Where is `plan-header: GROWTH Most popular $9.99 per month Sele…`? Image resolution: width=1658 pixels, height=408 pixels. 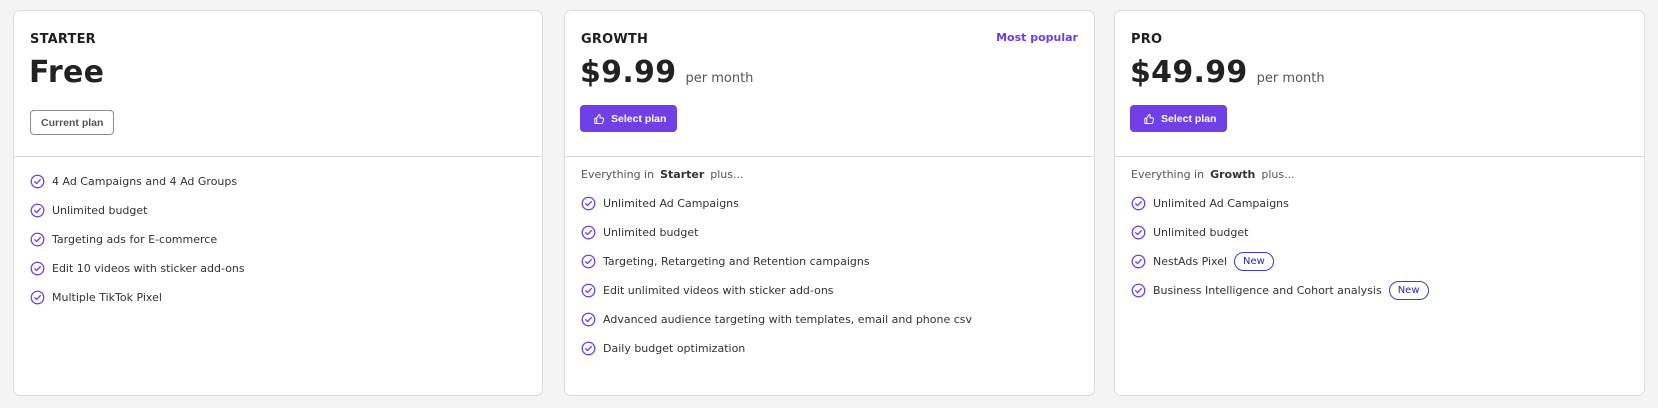
plan-header: GROWTH Most popular $9.99 per month Sele… is located at coordinates (829, 84).